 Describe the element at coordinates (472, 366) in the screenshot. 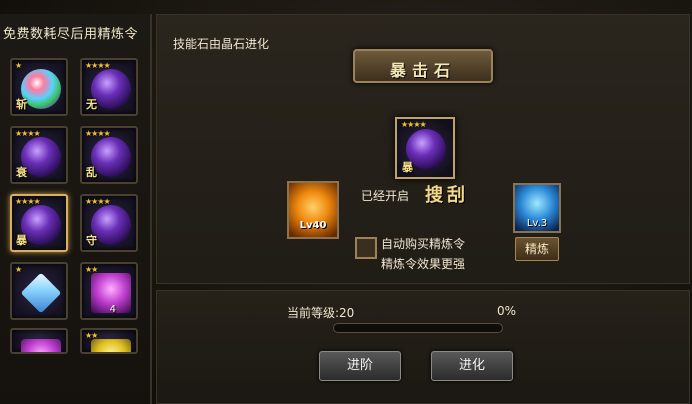

I see `evolve-button: 进化` at that location.